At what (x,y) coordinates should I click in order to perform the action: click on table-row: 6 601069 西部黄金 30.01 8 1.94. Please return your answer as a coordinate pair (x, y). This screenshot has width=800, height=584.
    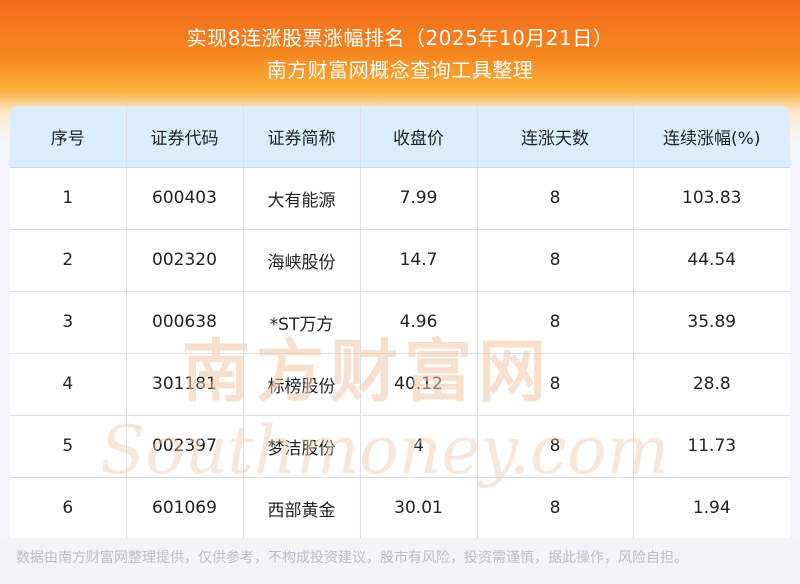
    Looking at the image, I should click on (400, 507).